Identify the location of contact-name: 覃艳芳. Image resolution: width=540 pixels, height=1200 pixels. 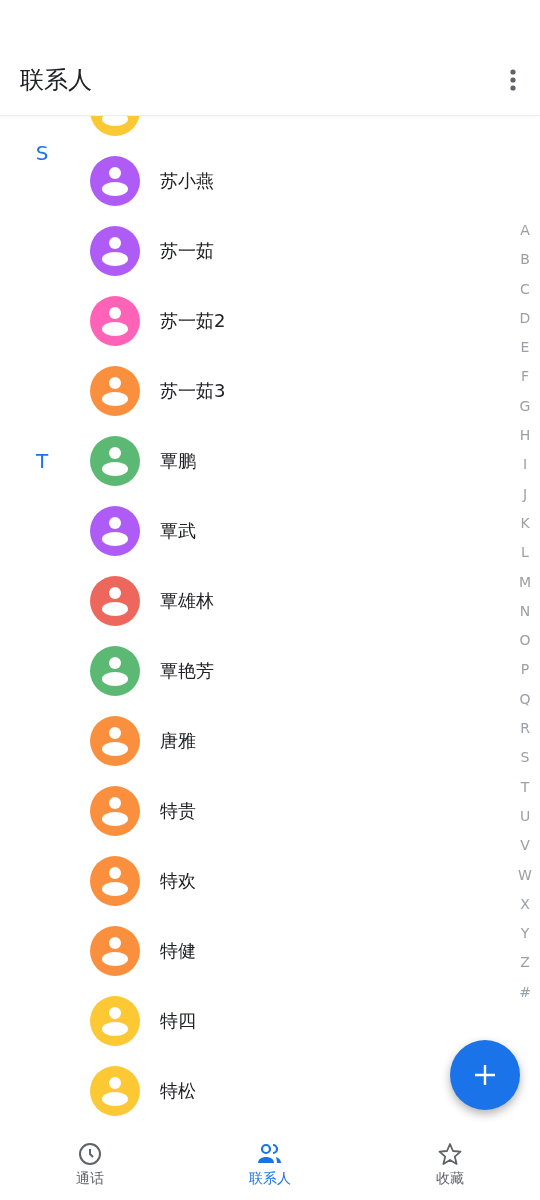
(187, 671).